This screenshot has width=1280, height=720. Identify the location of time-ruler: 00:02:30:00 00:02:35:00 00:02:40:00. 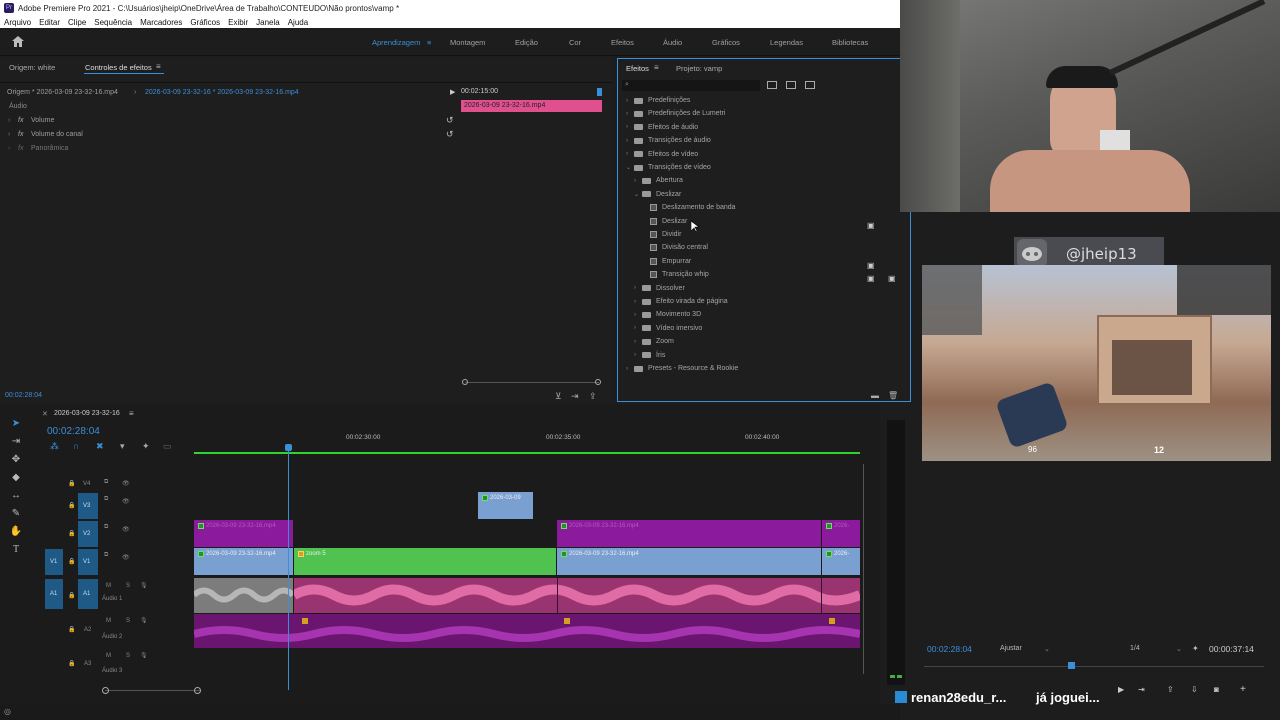
(527, 444).